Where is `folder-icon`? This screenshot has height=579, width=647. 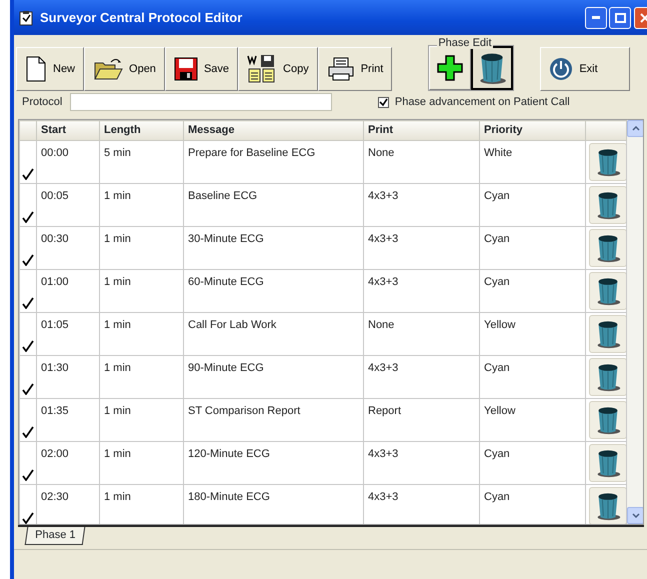
folder-icon is located at coordinates (108, 69).